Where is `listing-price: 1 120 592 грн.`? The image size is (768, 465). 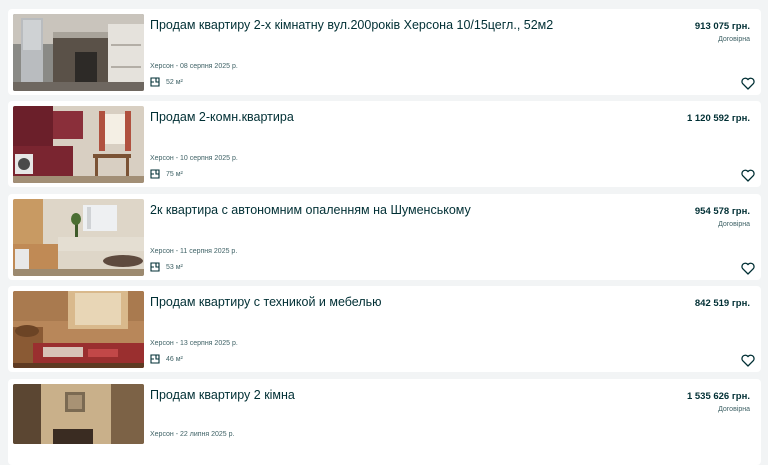
listing-price: 1 120 592 грн. is located at coordinates (718, 118).